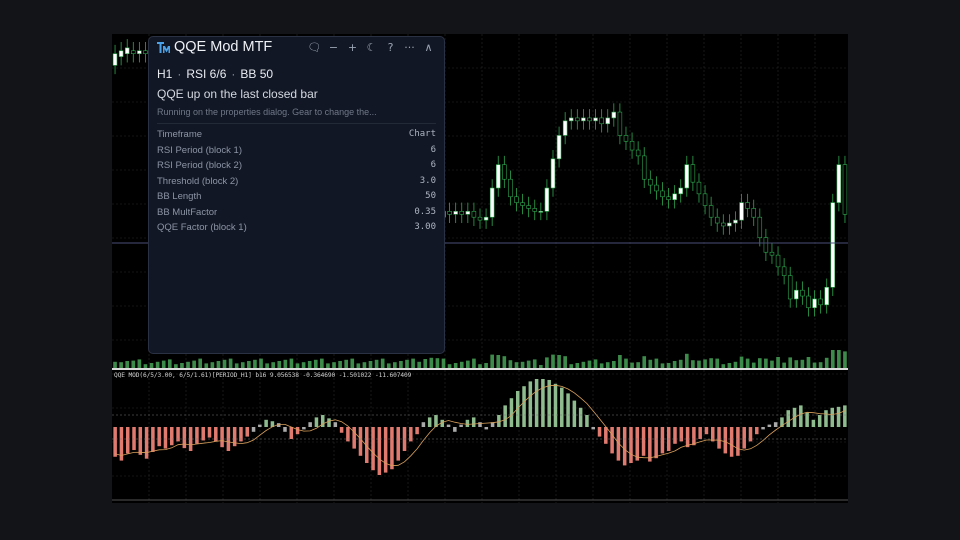 This screenshot has height=540, width=960. Describe the element at coordinates (296, 213) in the screenshot. I see `param-row: BB MultFactor 0.35` at that location.